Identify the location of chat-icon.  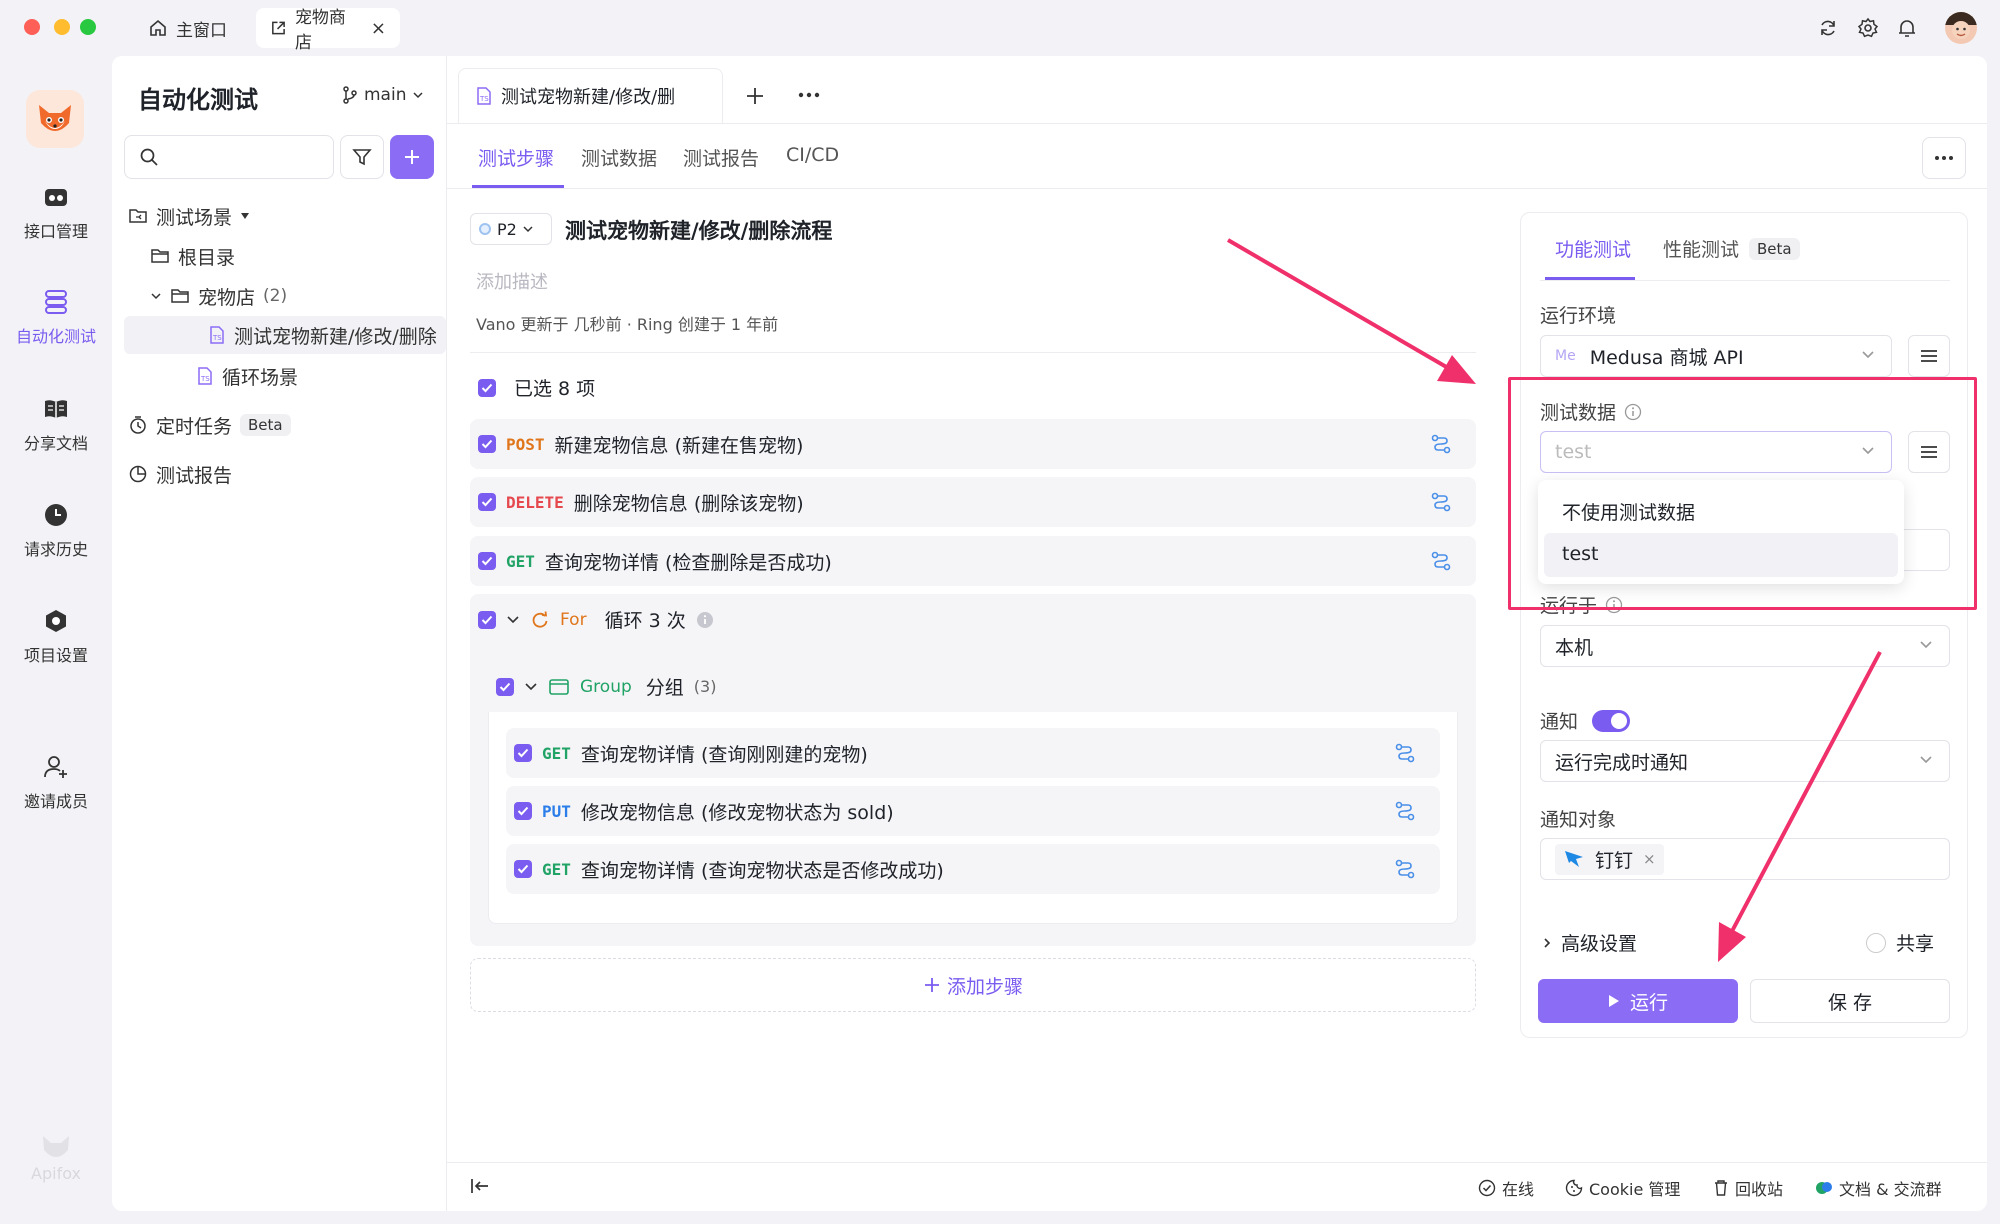
(1824, 1188).